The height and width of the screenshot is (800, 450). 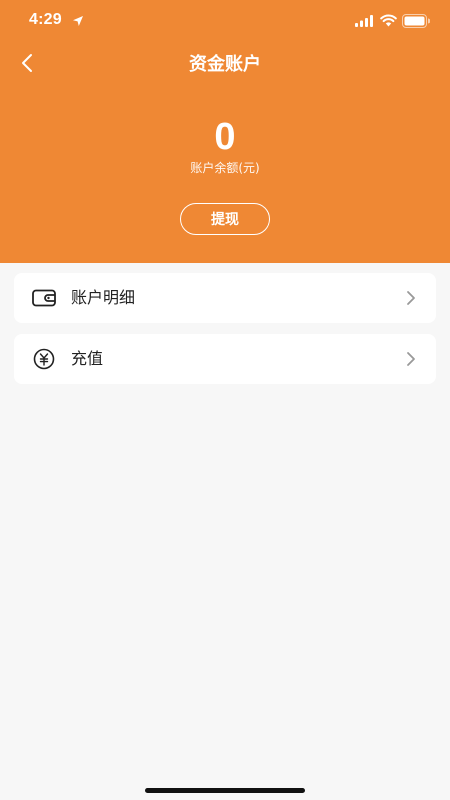 I want to click on page-title: 资金账户, so click(x=225, y=64).